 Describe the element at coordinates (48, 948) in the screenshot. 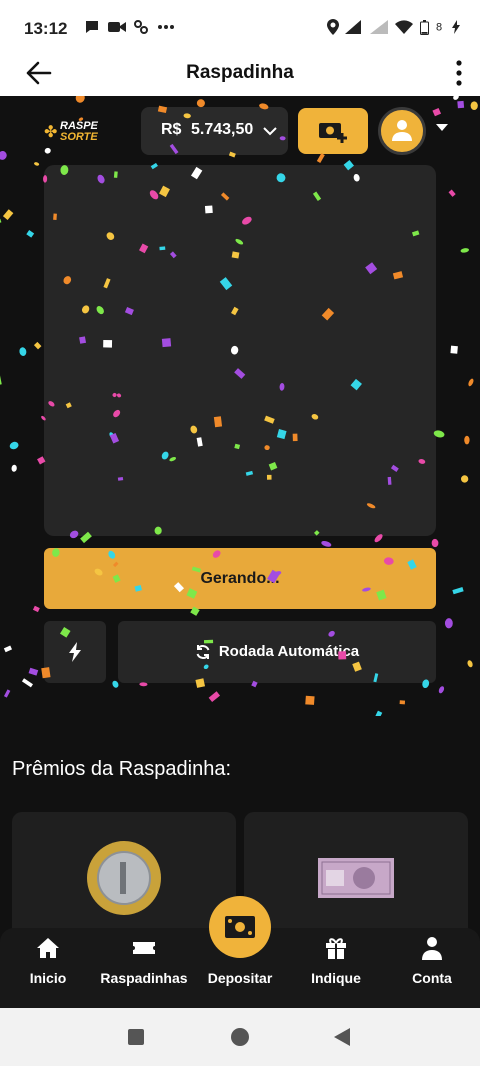

I see `home-icon` at that location.